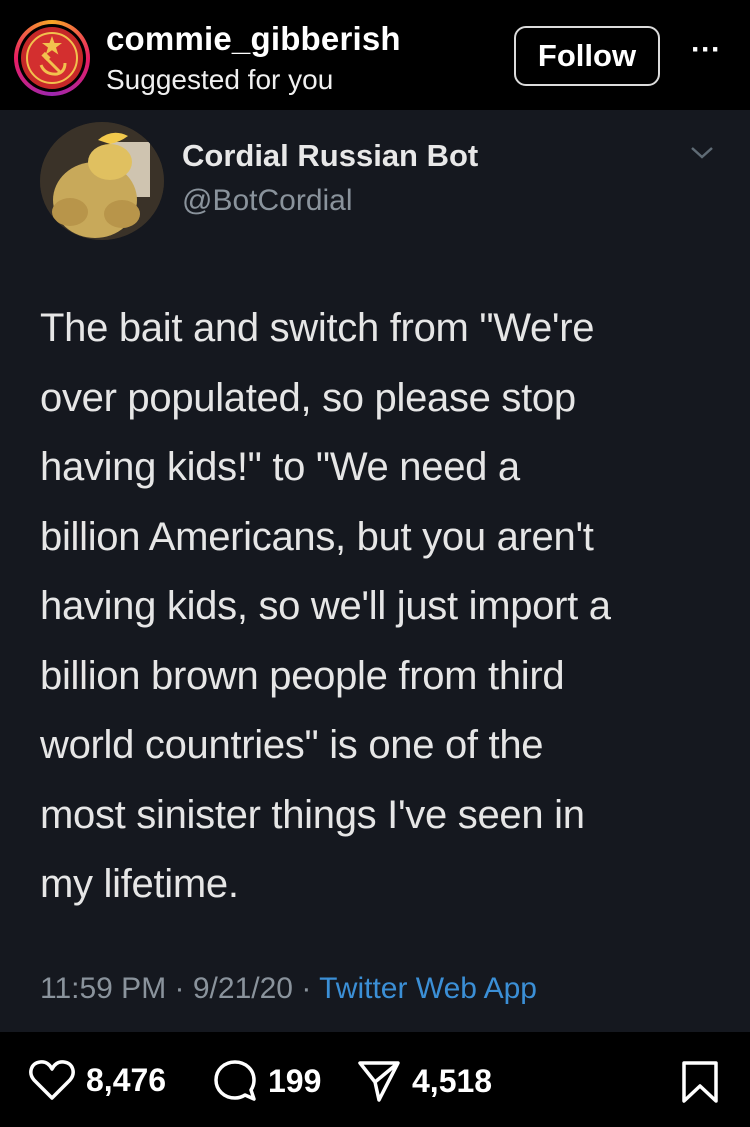 This screenshot has height=1127, width=750. I want to click on tweet-display-name: Cordial Russian Bot, so click(330, 155).